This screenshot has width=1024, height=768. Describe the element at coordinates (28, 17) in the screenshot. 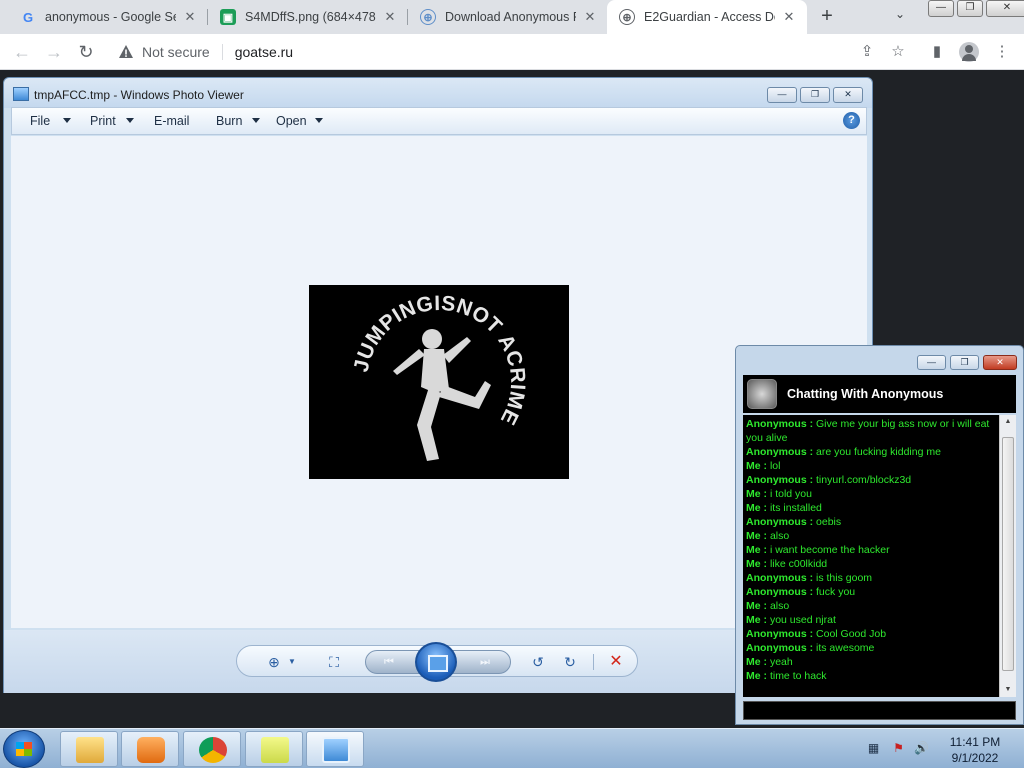

I see `google-icon: G` at that location.